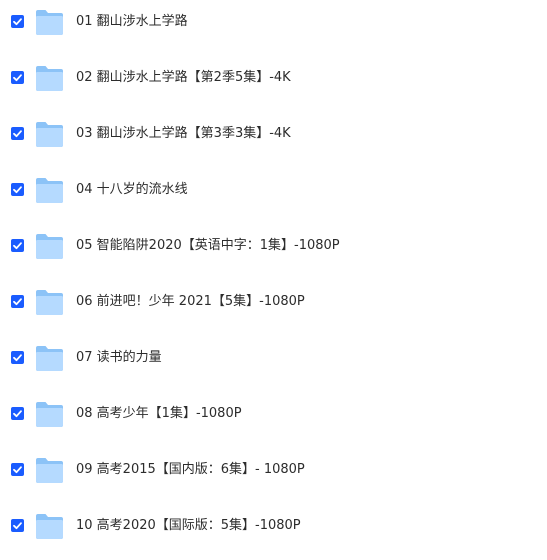 Image resolution: width=547 pixels, height=560 pixels. Describe the element at coordinates (159, 414) in the screenshot. I see `file-name: 08 高考少年【1集】-1080P` at that location.